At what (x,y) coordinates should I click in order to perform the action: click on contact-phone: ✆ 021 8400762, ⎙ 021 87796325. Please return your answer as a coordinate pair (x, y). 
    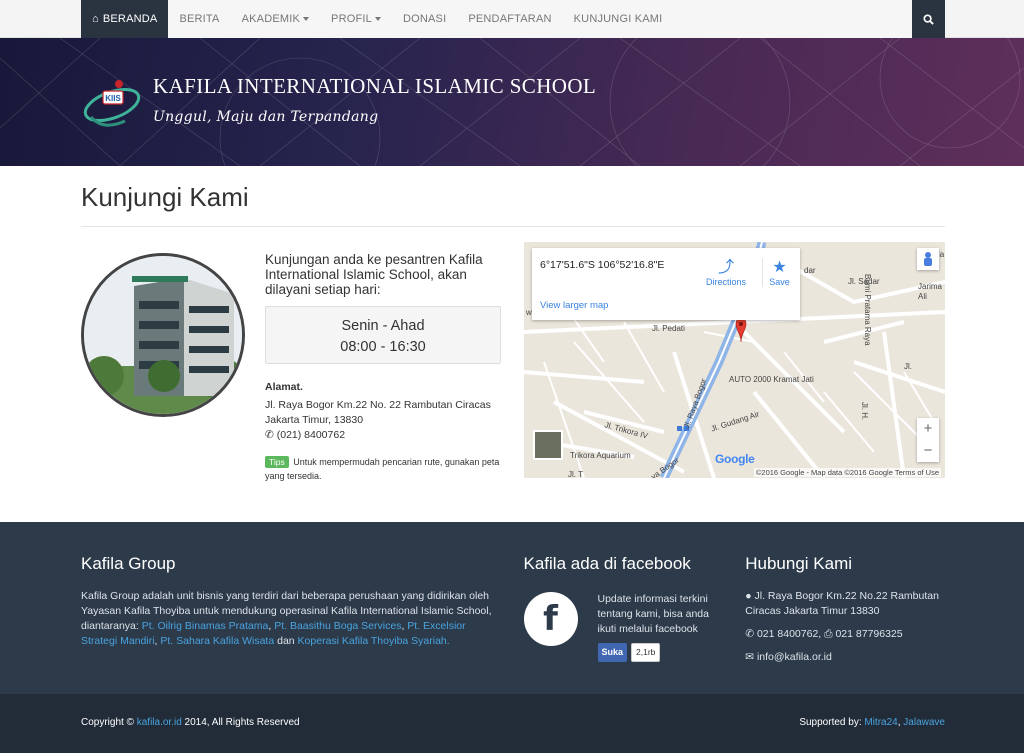
    Looking at the image, I should click on (845, 634).